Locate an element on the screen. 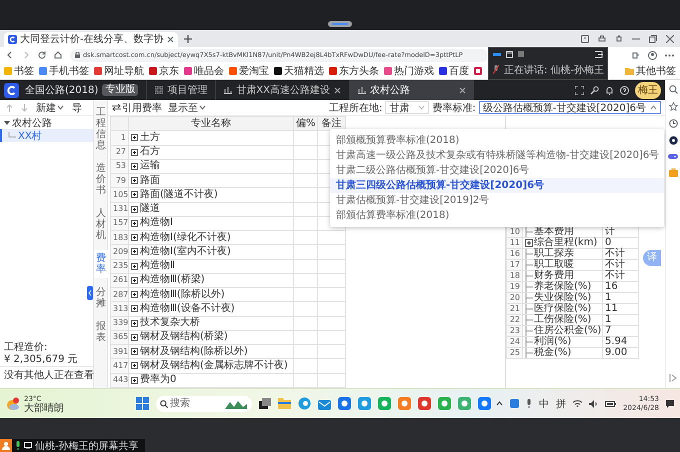 The width and height of the screenshot is (680, 452). location-select: 甘肃 is located at coordinates (407, 107).